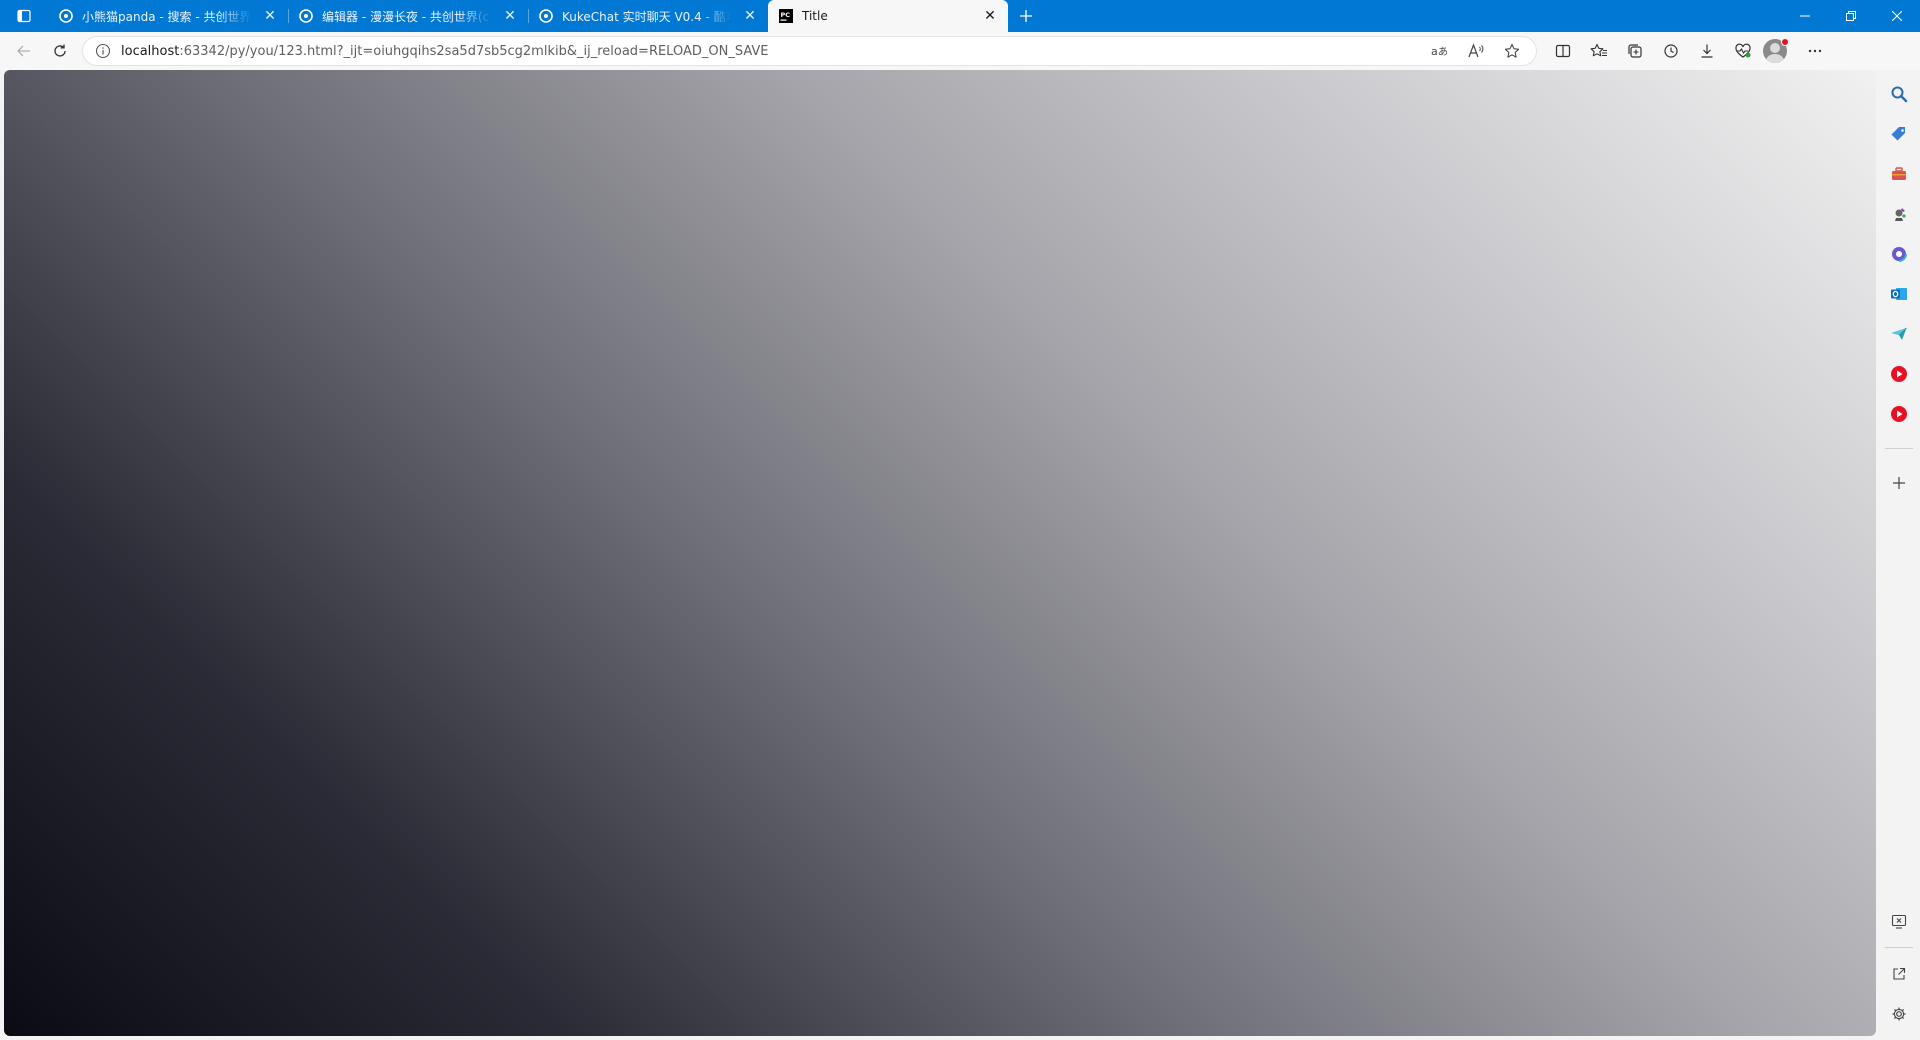 Image resolution: width=1920 pixels, height=1040 pixels. I want to click on search-icon, so click(1899, 94).